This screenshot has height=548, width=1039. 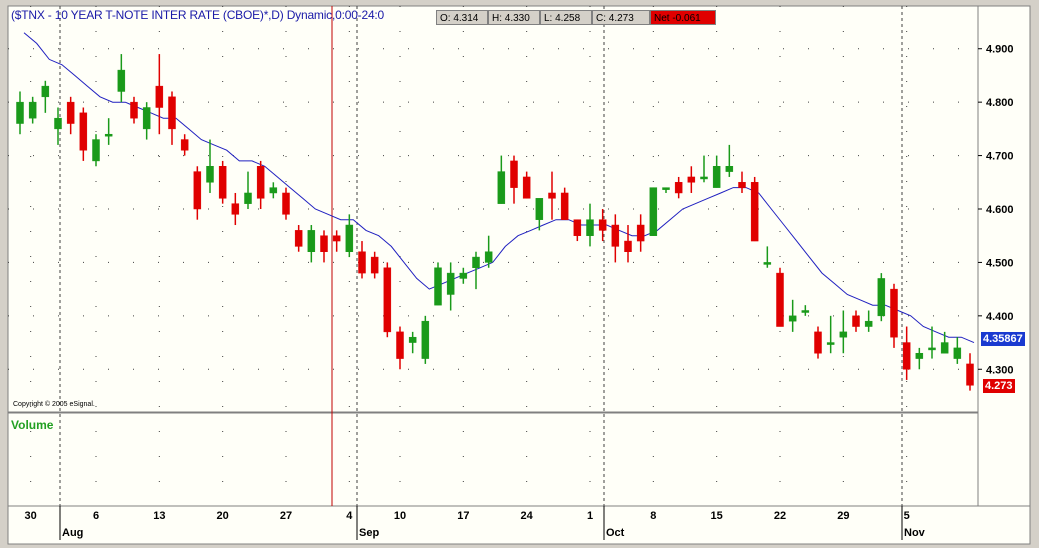 What do you see at coordinates (1000, 103) in the screenshot?
I see `y-tick-label: 4.800` at bounding box center [1000, 103].